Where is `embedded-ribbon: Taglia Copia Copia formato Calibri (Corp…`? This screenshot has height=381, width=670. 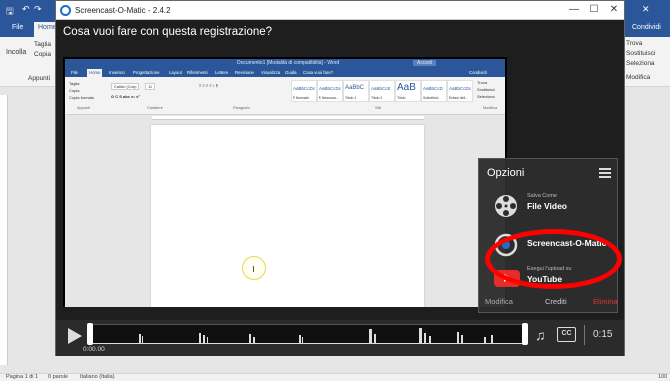
embedded-ribbon: Taglia Copia Copia formato Calibri (Corp… is located at coordinates (285, 96).